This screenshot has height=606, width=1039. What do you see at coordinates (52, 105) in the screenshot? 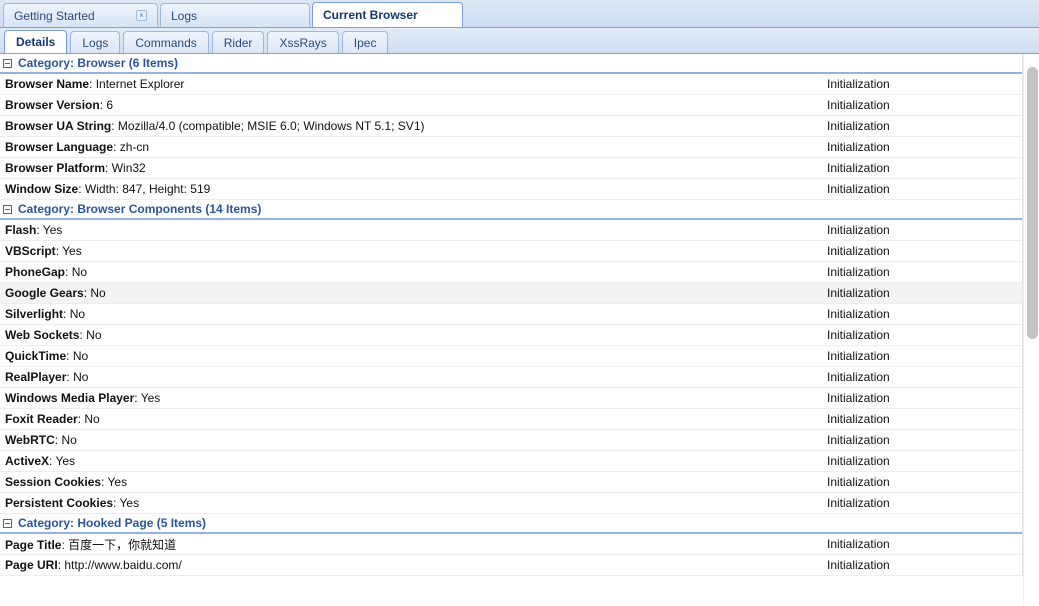
I see `detail-key: Browser Version` at bounding box center [52, 105].